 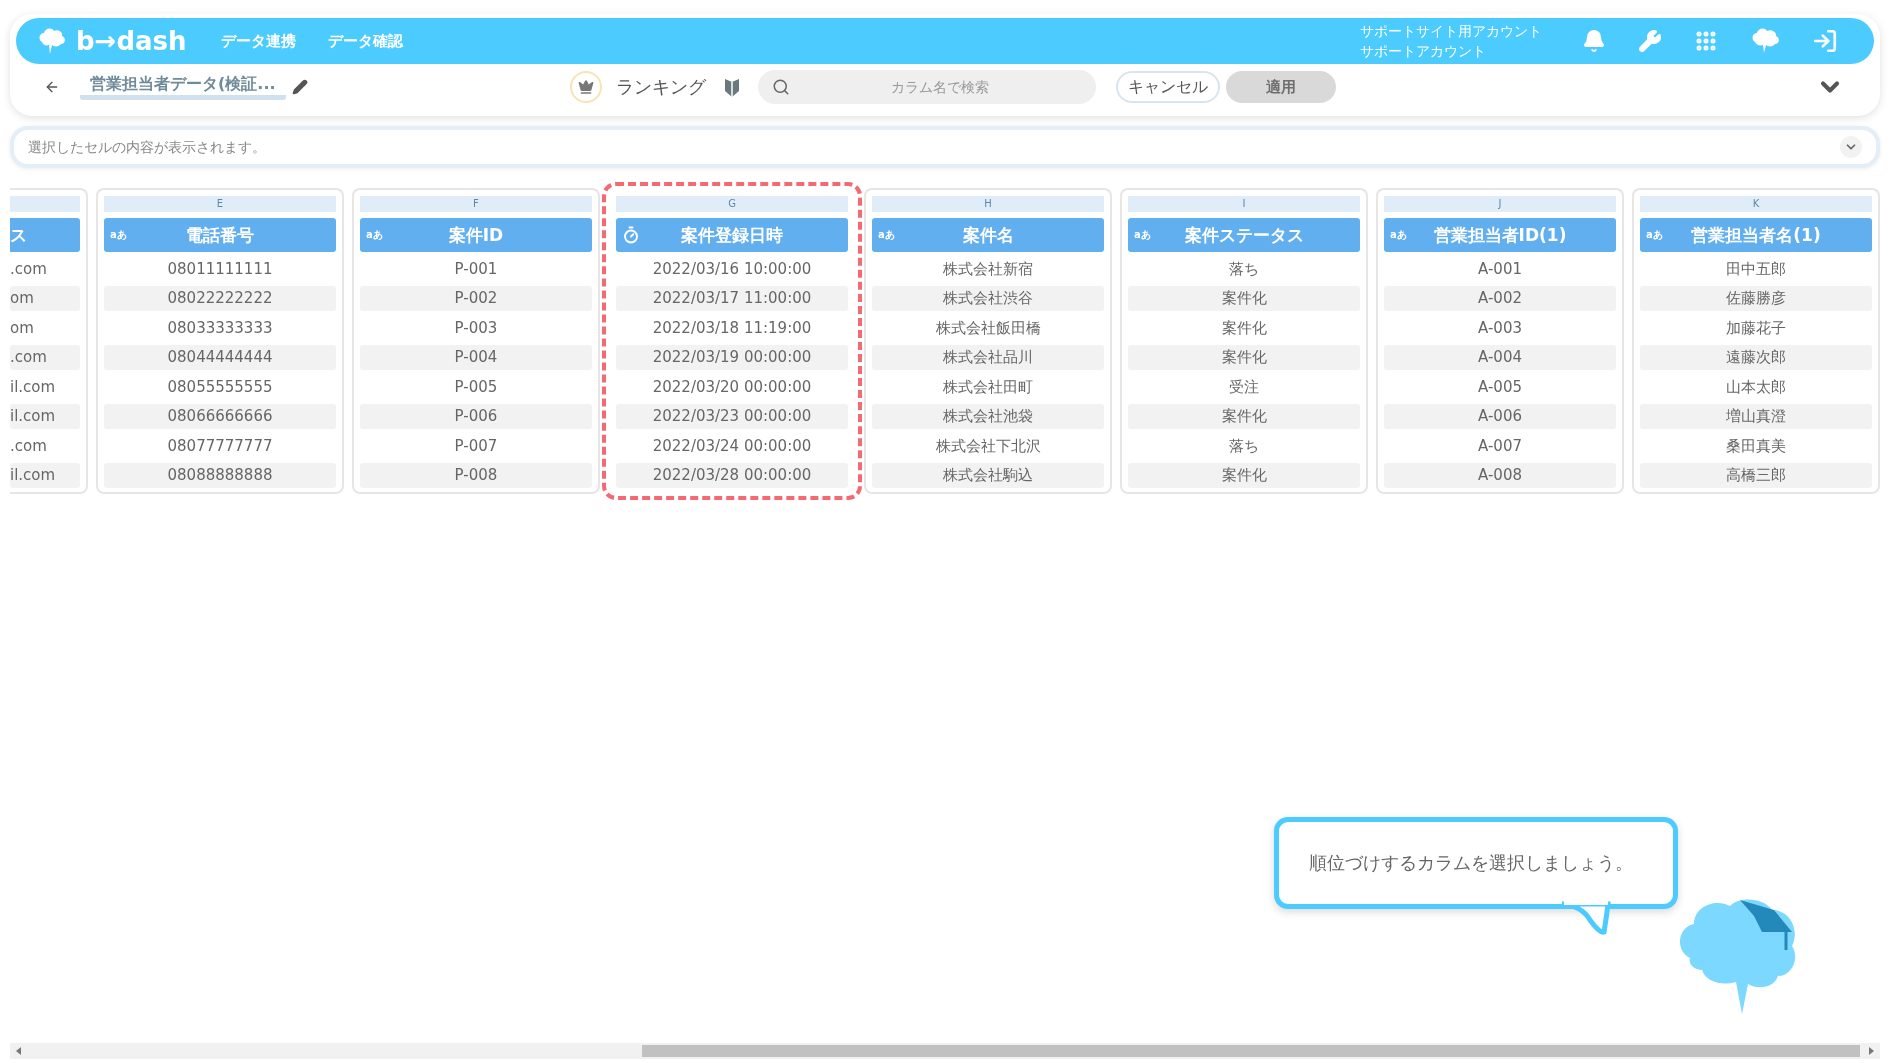 I want to click on column-letter: E, so click(x=220, y=204).